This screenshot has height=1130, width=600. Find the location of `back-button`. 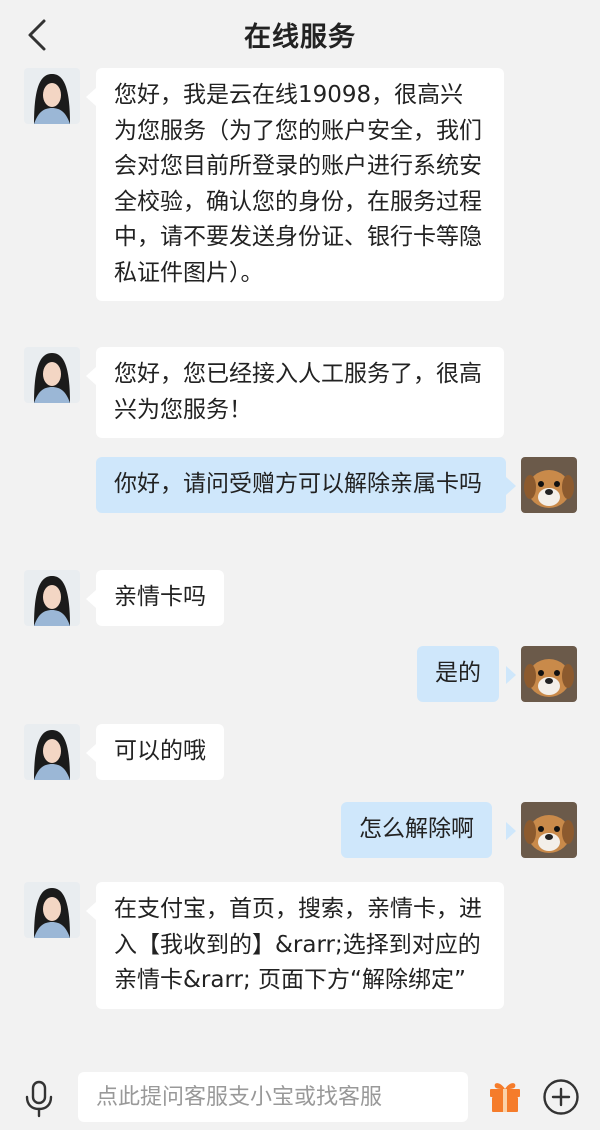

back-button is located at coordinates (37, 35).